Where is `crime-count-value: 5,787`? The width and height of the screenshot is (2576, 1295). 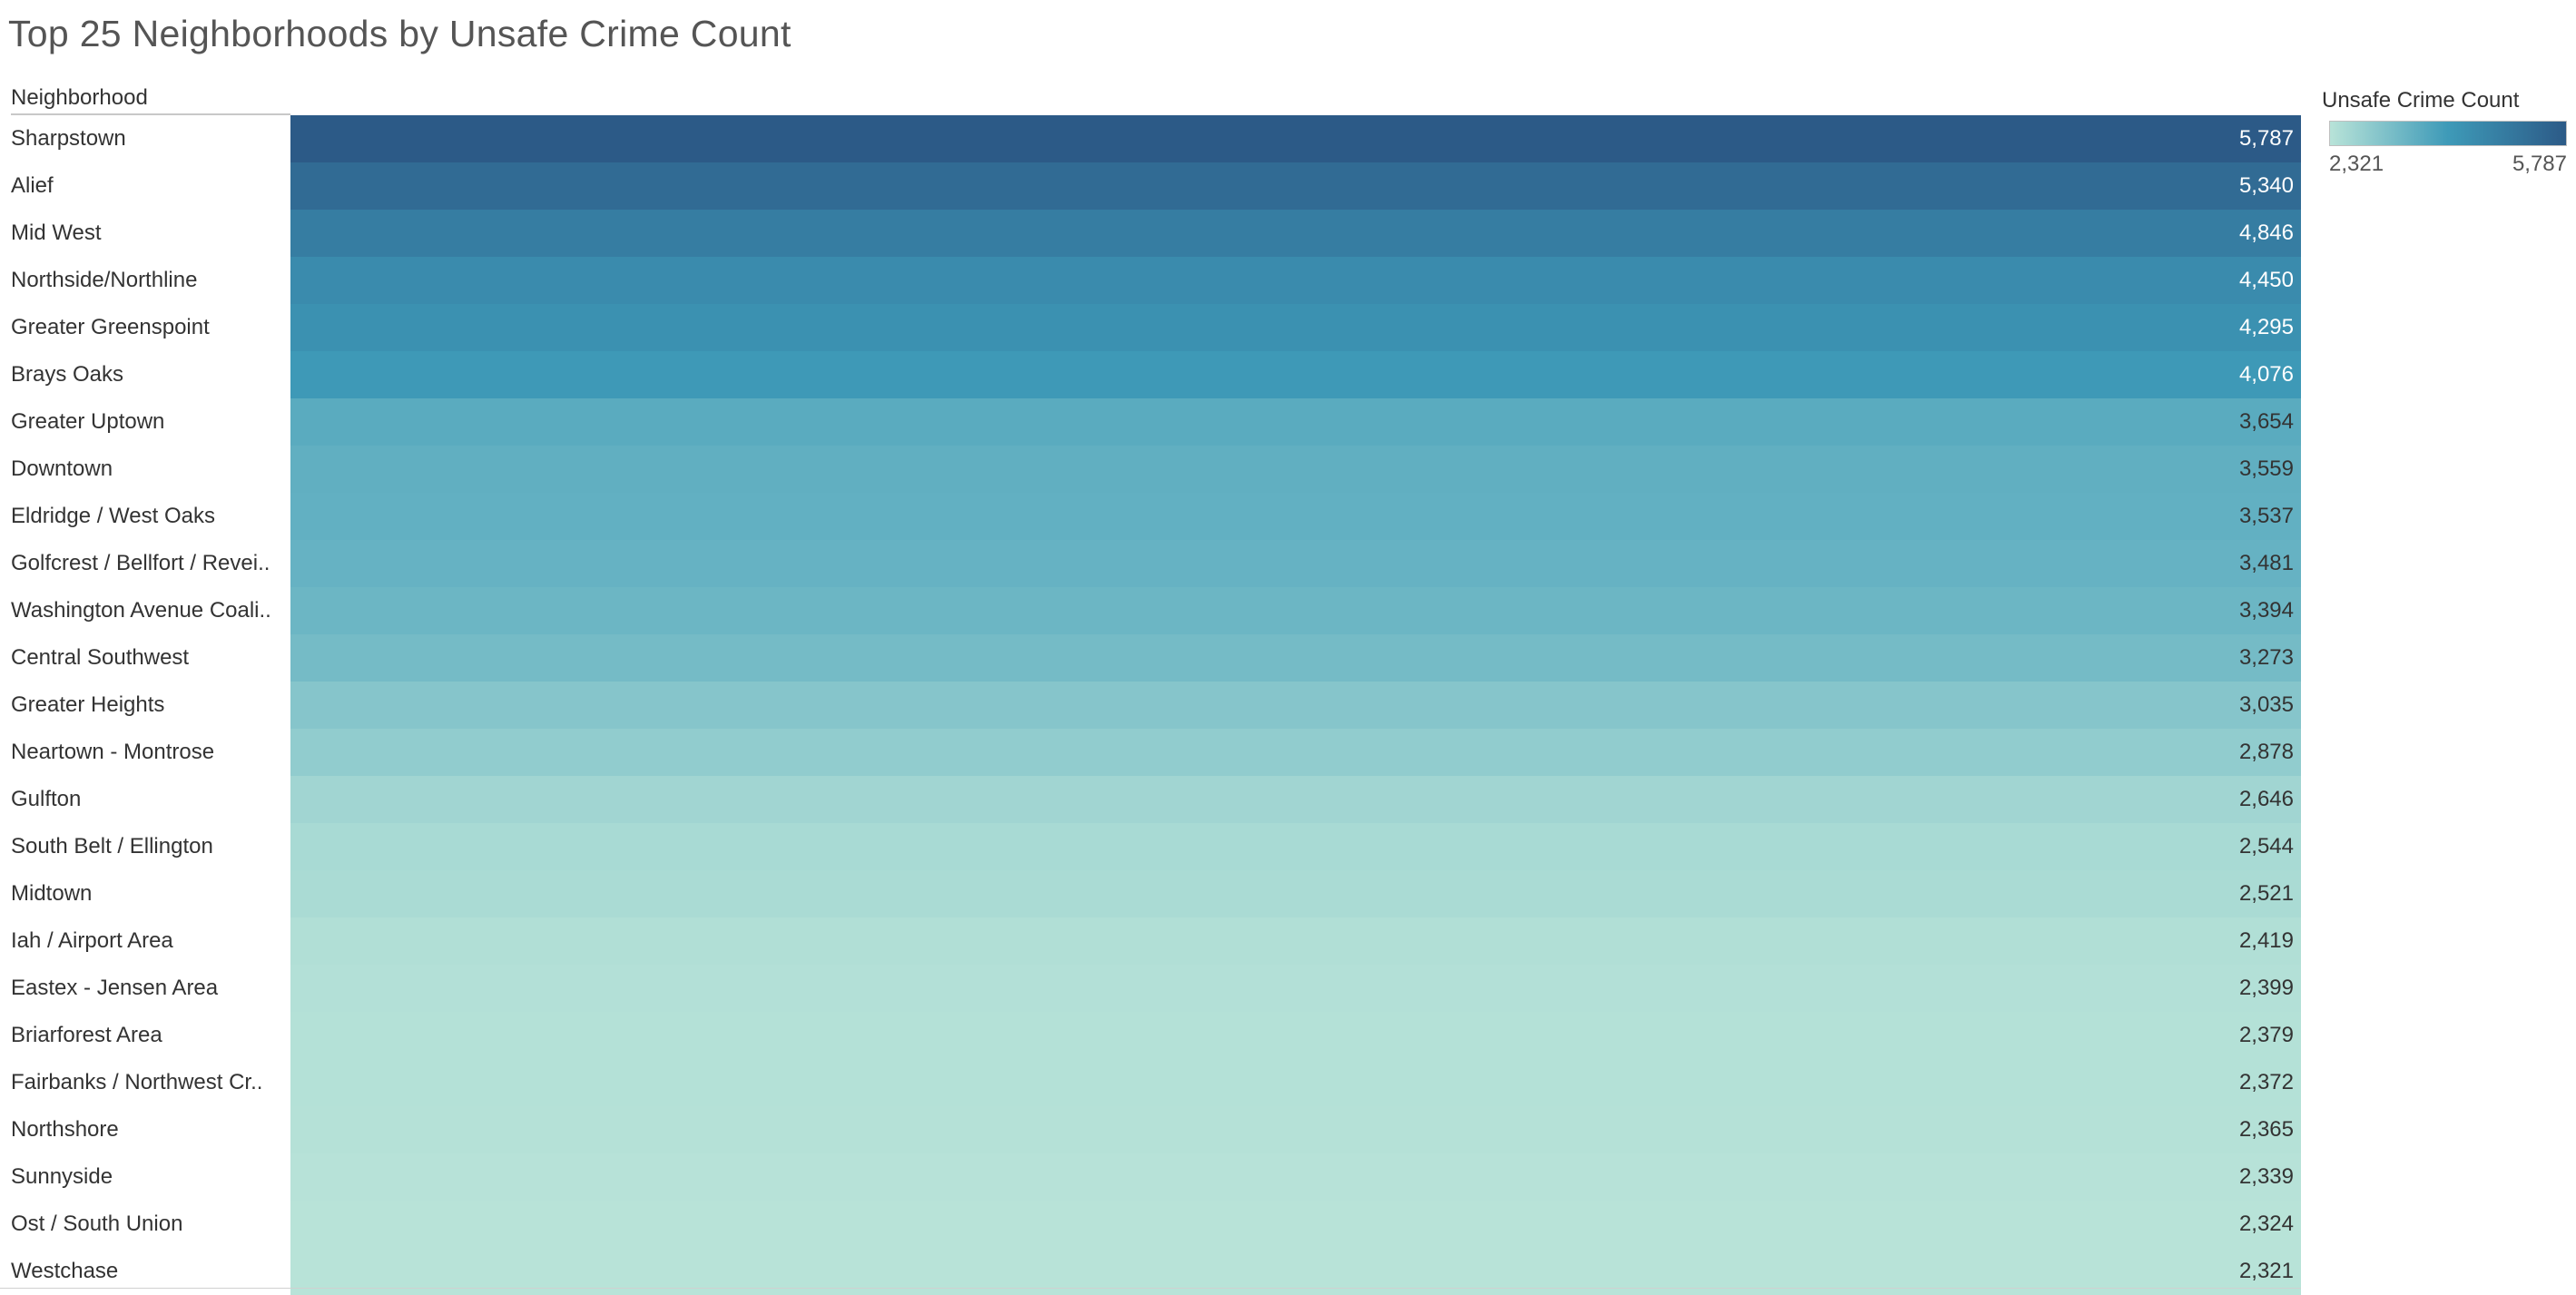 crime-count-value: 5,787 is located at coordinates (2266, 138).